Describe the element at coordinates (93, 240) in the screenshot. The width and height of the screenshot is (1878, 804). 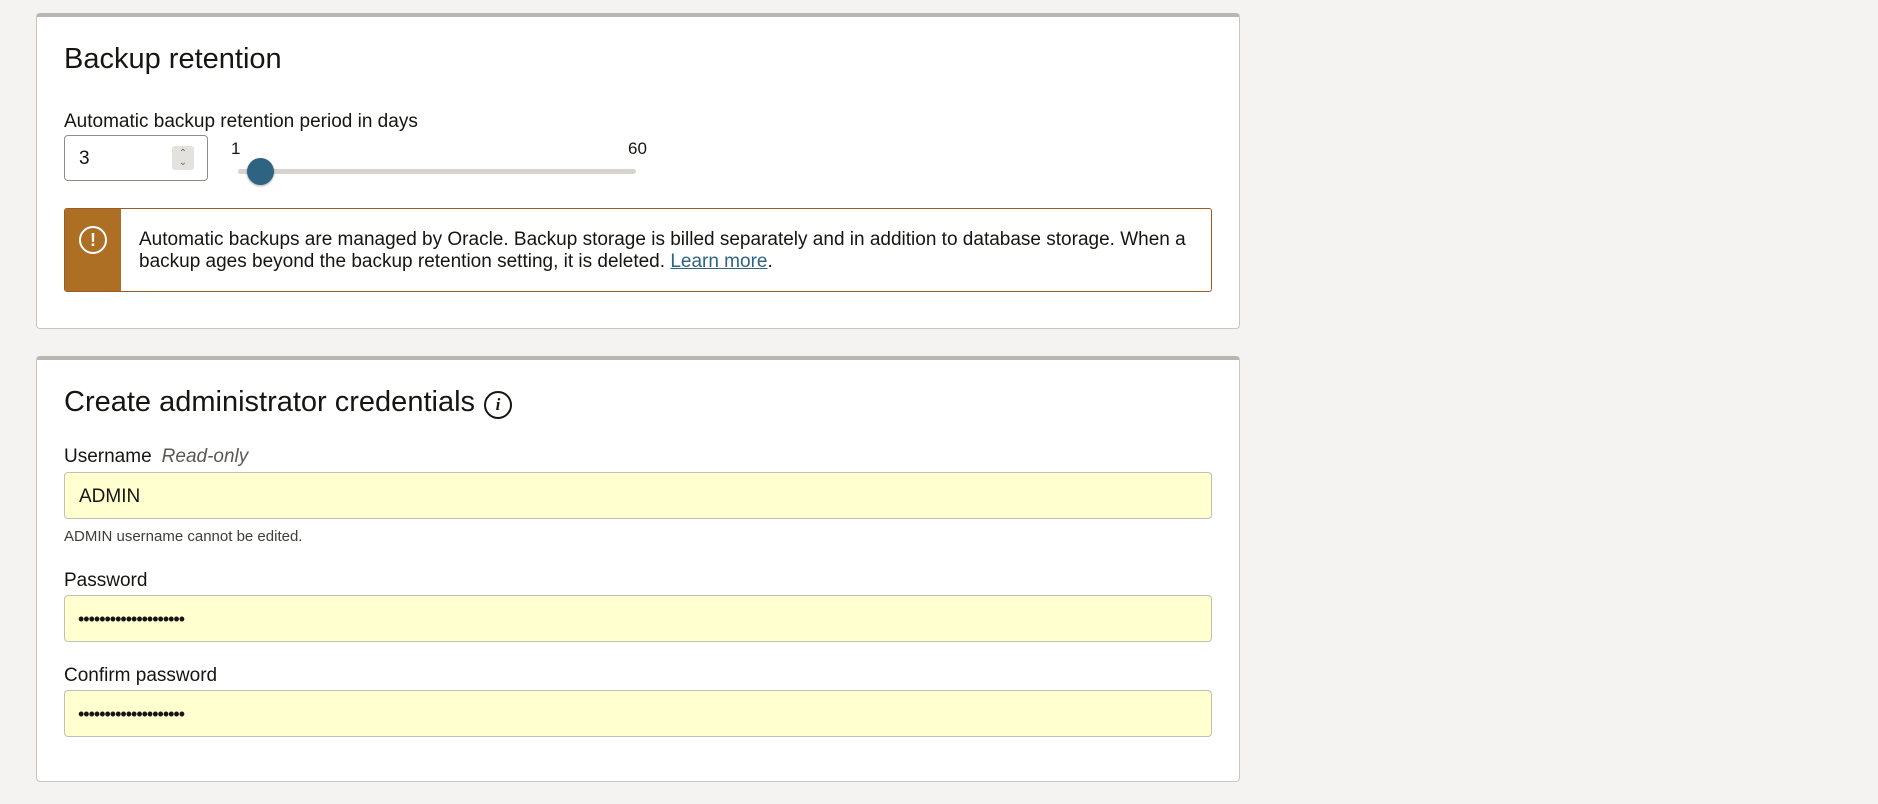
I see `exclamation-circle-icon: !` at that location.